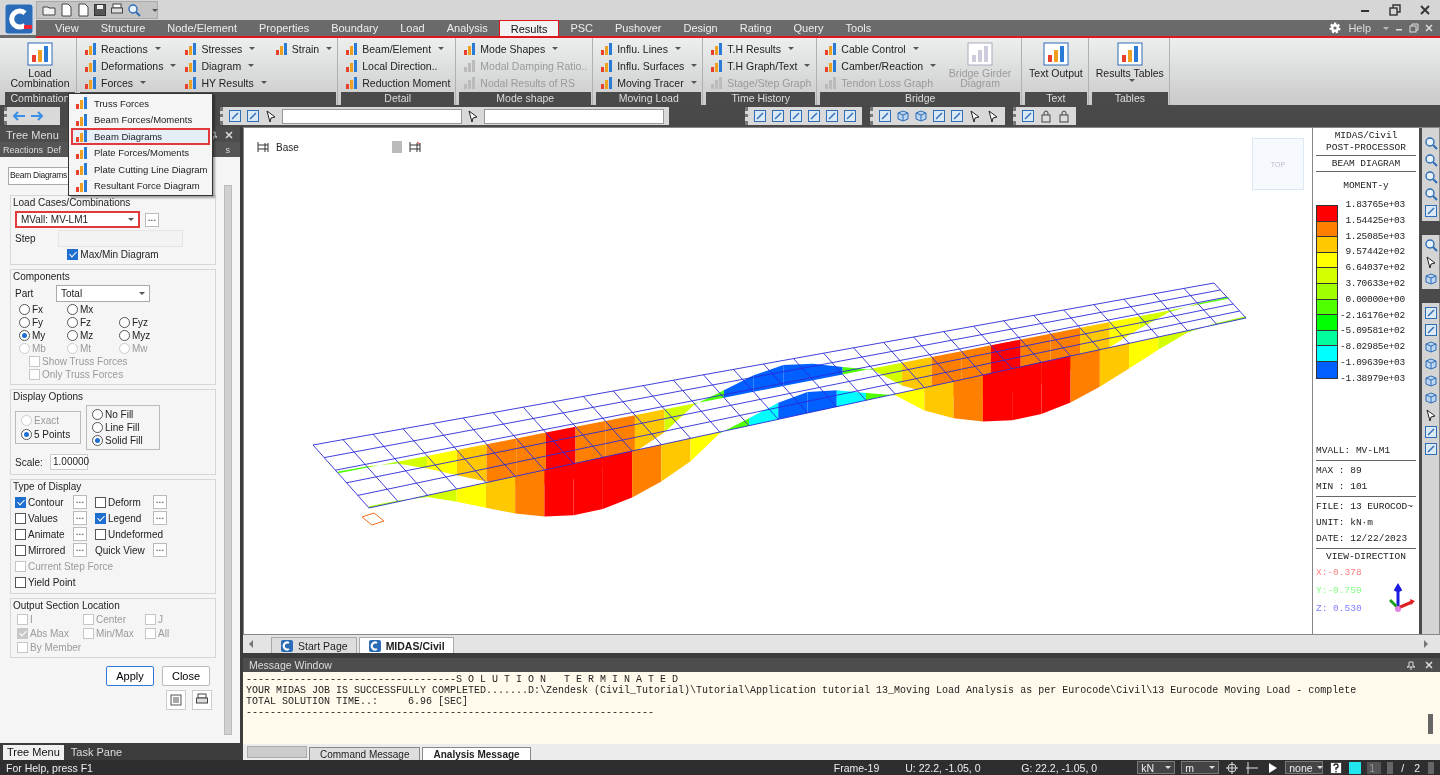 The image size is (1440, 775). I want to click on large-ribbon-button: Text Output, so click(1056, 59).